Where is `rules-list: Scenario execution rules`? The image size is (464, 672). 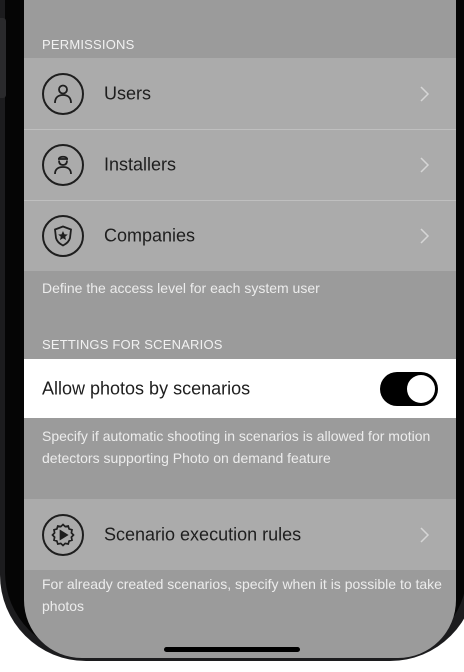 rules-list: Scenario execution rules is located at coordinates (240, 534).